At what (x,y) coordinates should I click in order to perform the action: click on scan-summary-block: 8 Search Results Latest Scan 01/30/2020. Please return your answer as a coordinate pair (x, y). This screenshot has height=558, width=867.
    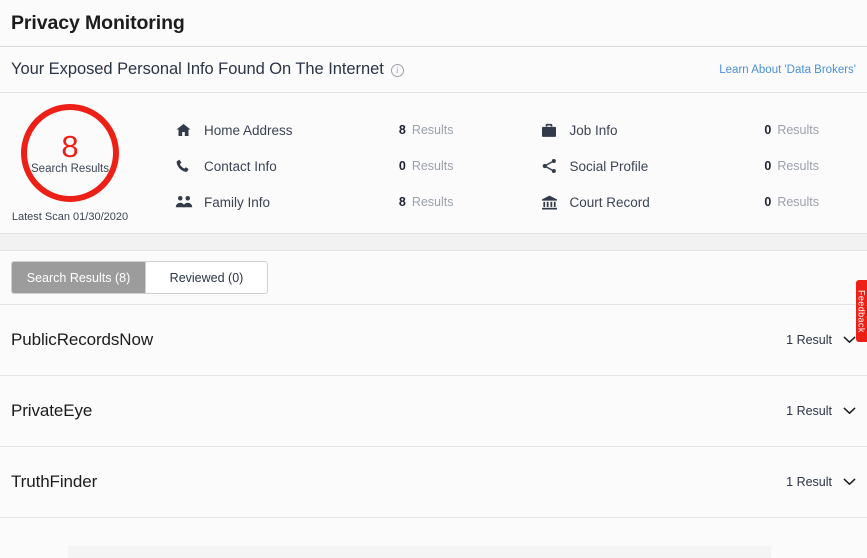
    Looking at the image, I should click on (70, 163).